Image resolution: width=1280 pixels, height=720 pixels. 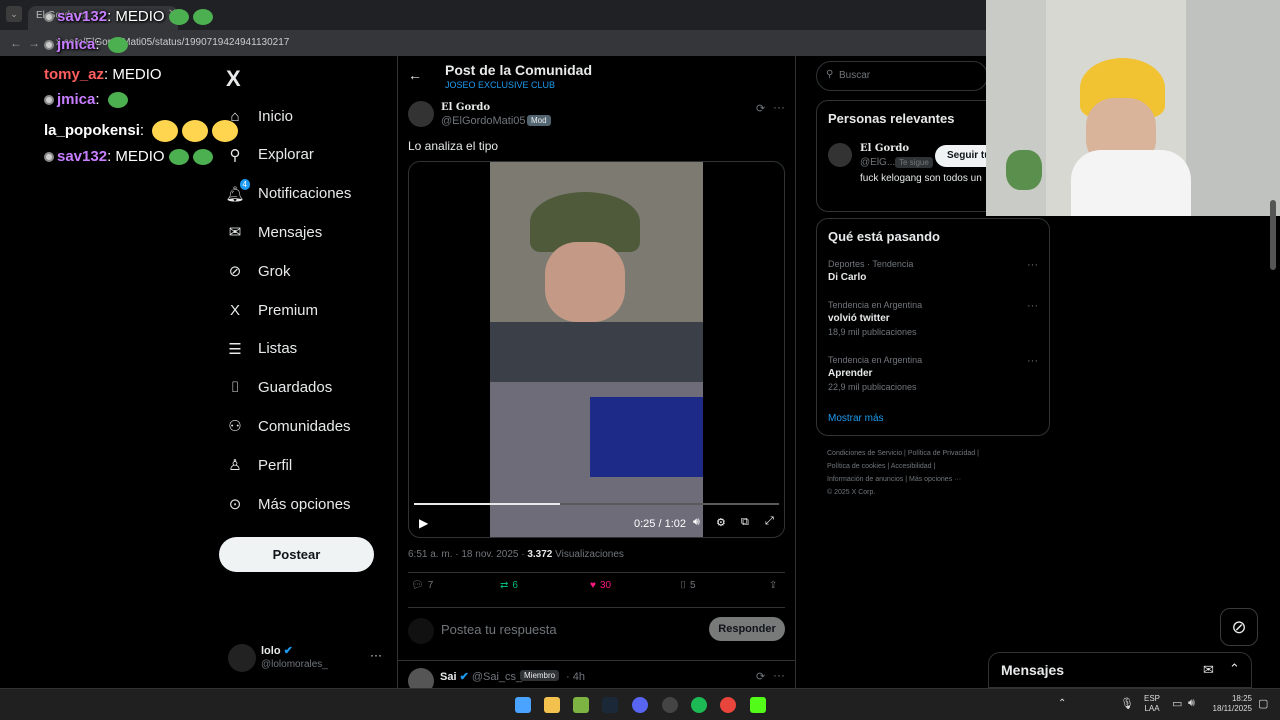 What do you see at coordinates (311, 116) in the screenshot?
I see `sidebar-item-inicio: ⌂ Inicio` at bounding box center [311, 116].